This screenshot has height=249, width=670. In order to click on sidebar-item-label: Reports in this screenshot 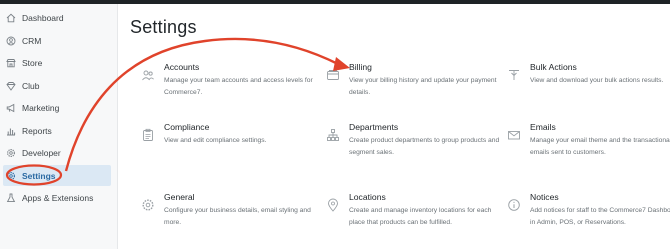, I will do `click(37, 130)`.